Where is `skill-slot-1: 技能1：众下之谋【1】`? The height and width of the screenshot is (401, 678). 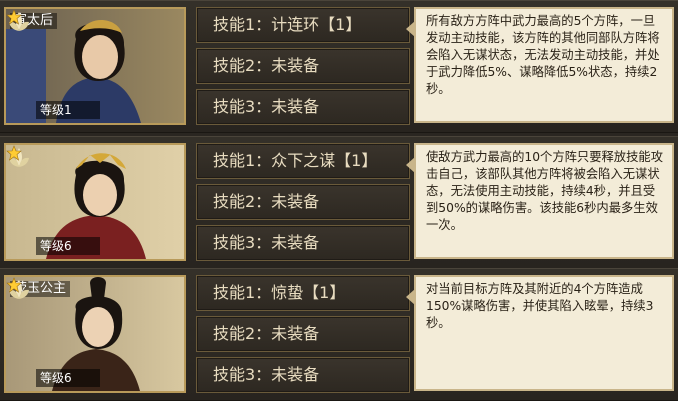
skill-slot-1: 技能1：众下之谋【1】 is located at coordinates (303, 161).